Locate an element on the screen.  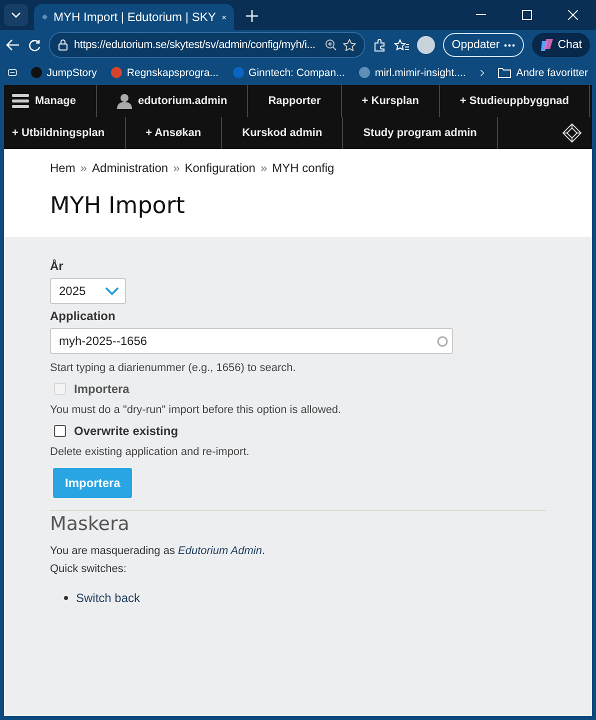
application-field: myh-2025--1656 is located at coordinates (251, 341).